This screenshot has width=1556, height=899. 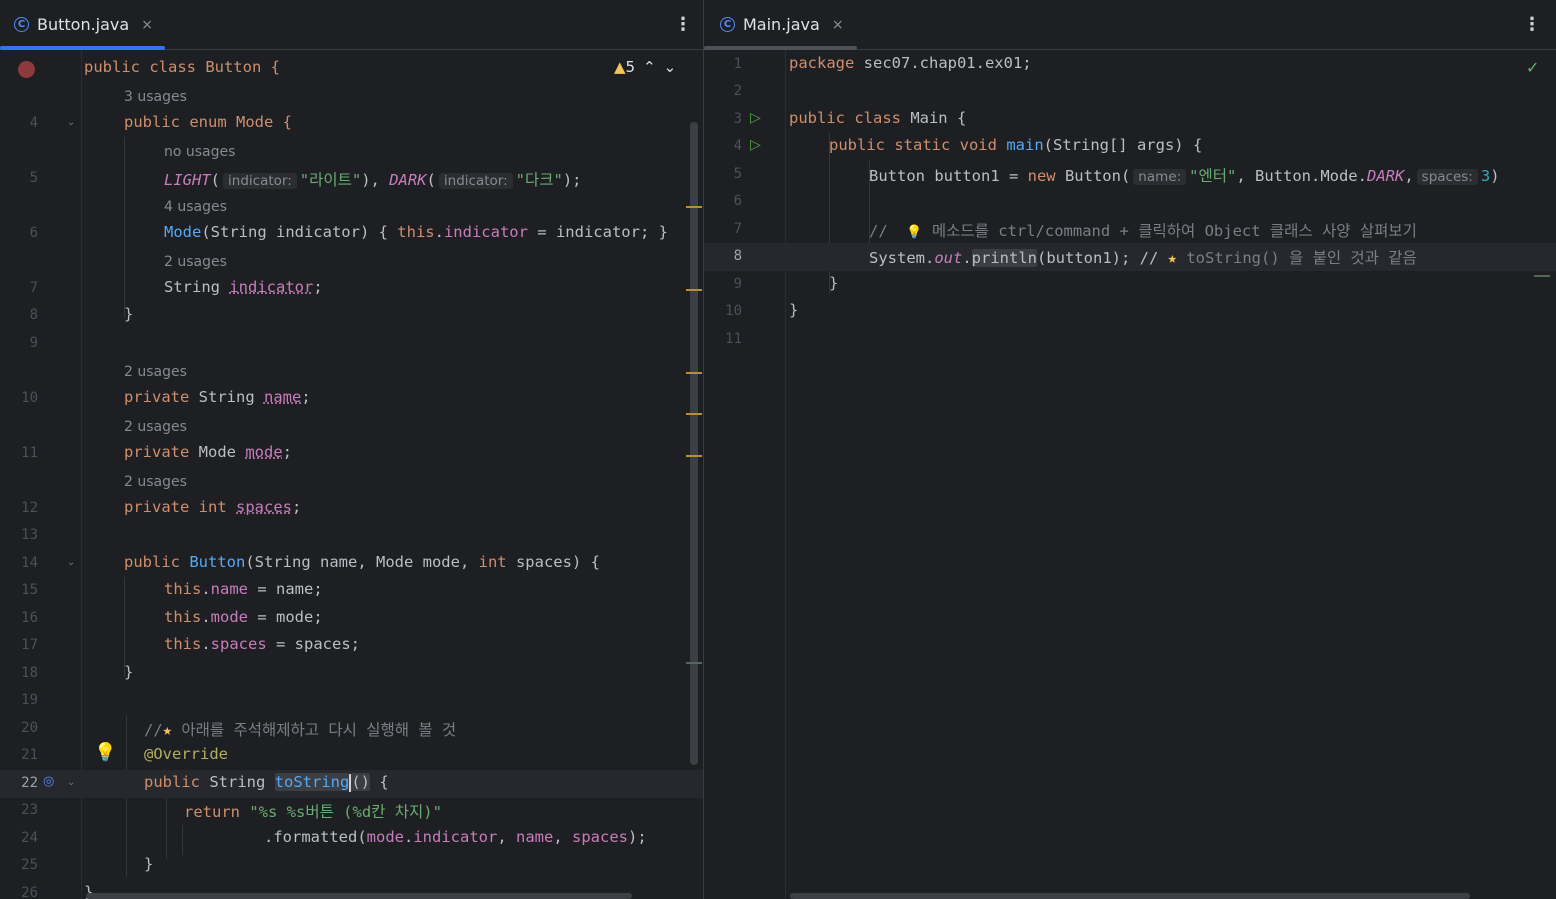 What do you see at coordinates (351, 619) in the screenshot?
I see `code-line: 16 this.mode = mode;` at bounding box center [351, 619].